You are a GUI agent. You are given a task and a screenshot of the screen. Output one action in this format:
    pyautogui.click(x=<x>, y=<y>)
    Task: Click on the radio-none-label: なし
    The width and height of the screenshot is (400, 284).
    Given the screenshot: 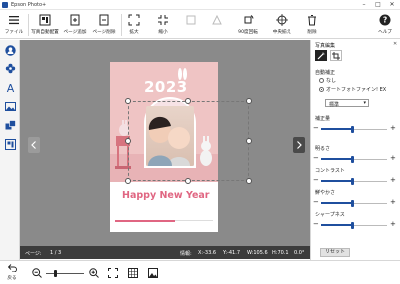 What is the action you would take?
    pyautogui.click(x=331, y=81)
    